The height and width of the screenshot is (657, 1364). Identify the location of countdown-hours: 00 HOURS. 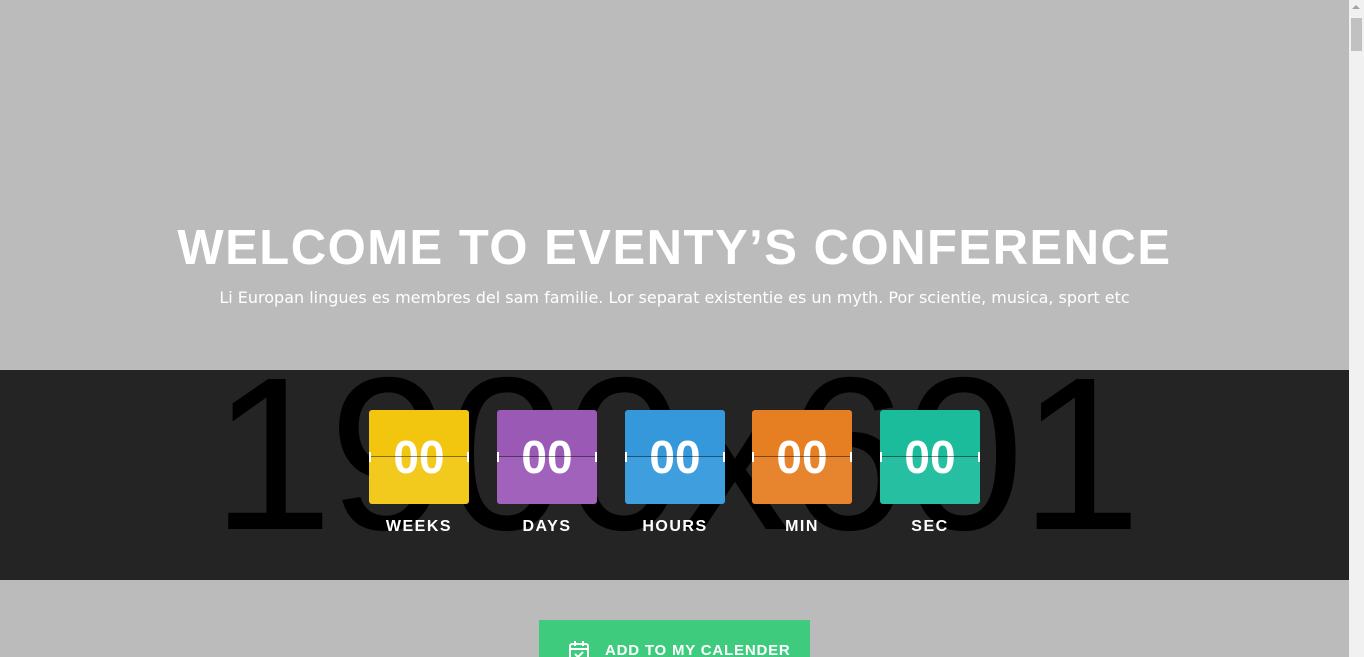
(675, 473).